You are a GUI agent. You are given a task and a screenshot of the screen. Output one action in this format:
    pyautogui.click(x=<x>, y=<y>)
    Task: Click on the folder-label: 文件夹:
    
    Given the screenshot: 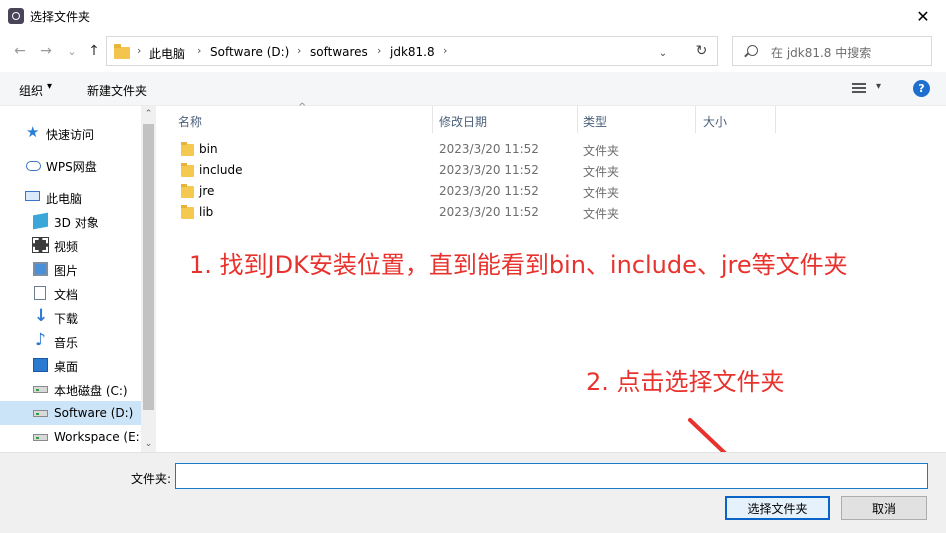 What is the action you would take?
    pyautogui.click(x=151, y=479)
    